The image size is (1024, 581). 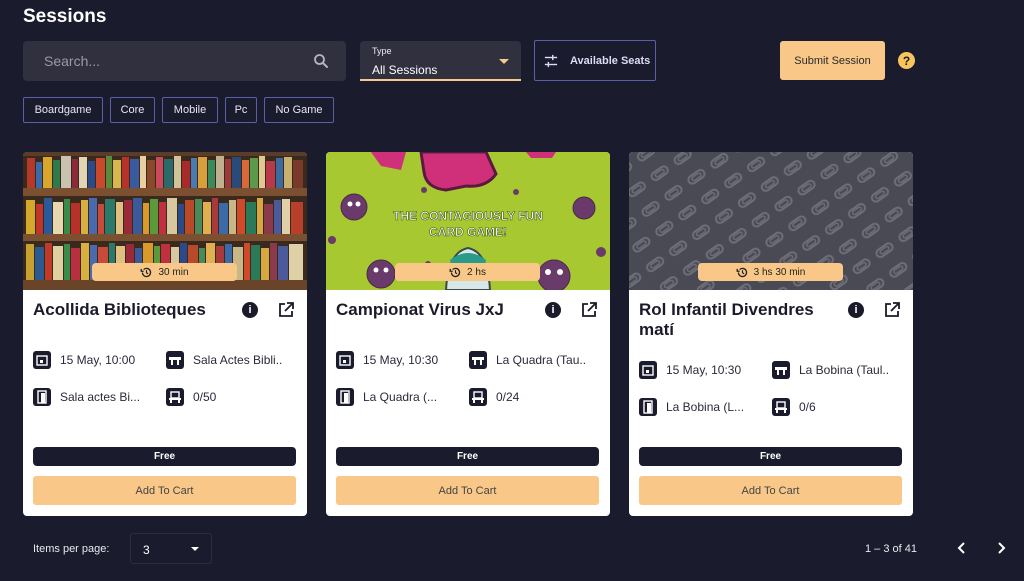 I want to click on available-seats-label: Available Seats, so click(x=610, y=60).